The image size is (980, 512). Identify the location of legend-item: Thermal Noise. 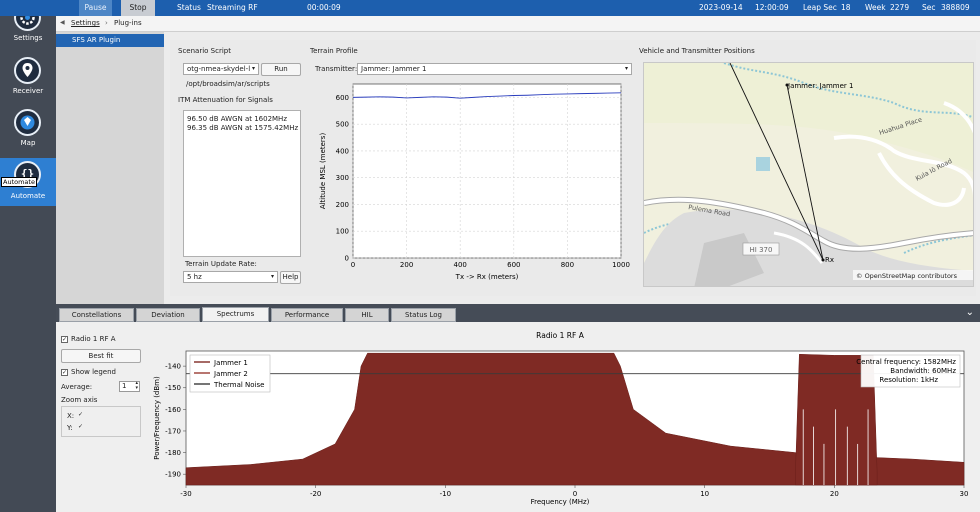
(238, 385).